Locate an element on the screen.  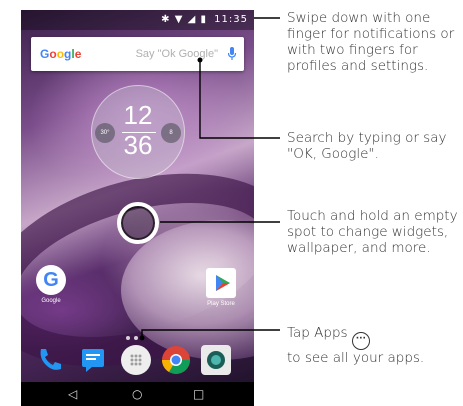
callout-apps: Tap Apps ··· to see all your apps. is located at coordinates (375, 345).